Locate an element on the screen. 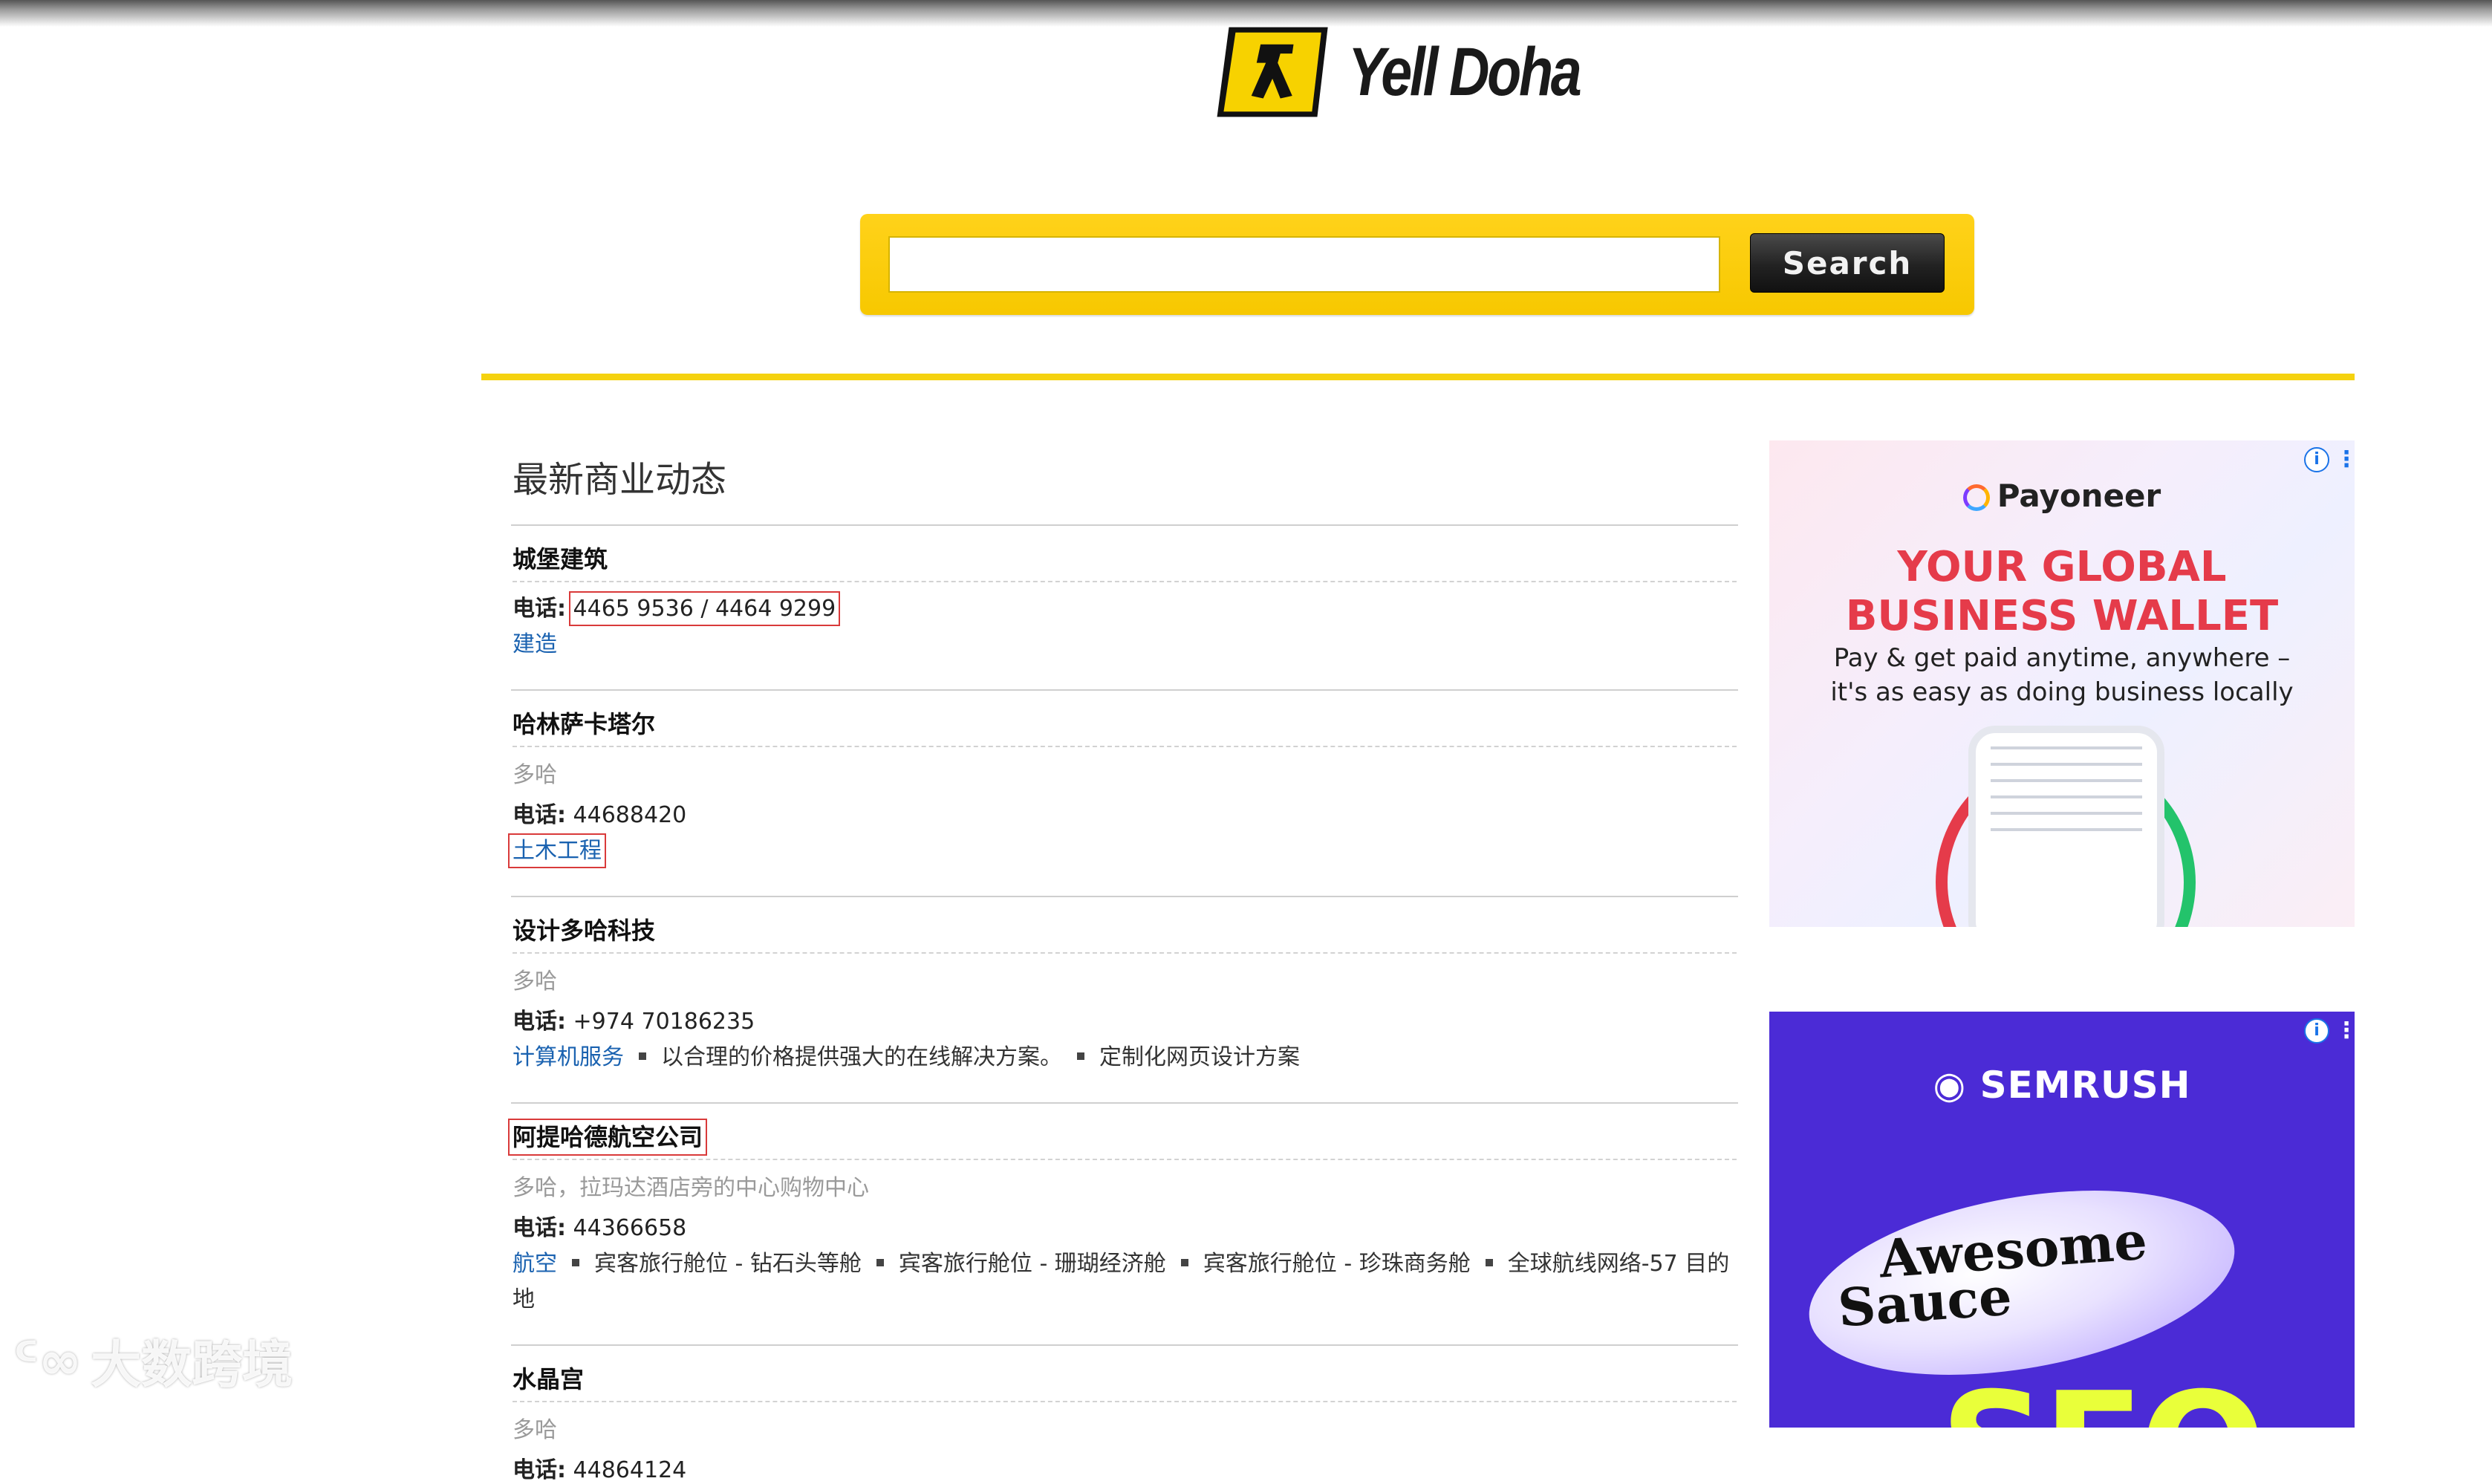 This screenshot has width=2492, height=1484. section-title: 最新商业动态 is located at coordinates (1124, 482).